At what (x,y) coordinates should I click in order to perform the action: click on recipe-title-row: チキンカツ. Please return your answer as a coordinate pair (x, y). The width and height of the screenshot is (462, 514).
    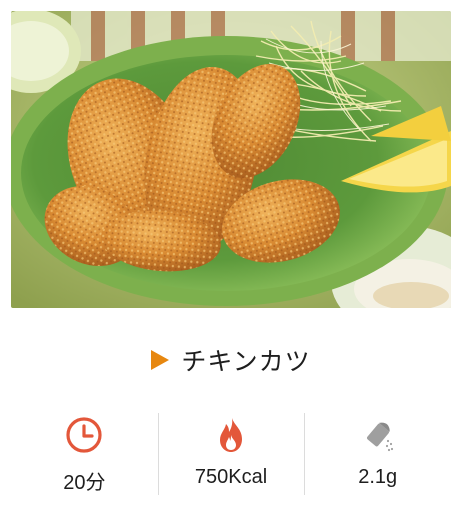
    Looking at the image, I should click on (231, 360).